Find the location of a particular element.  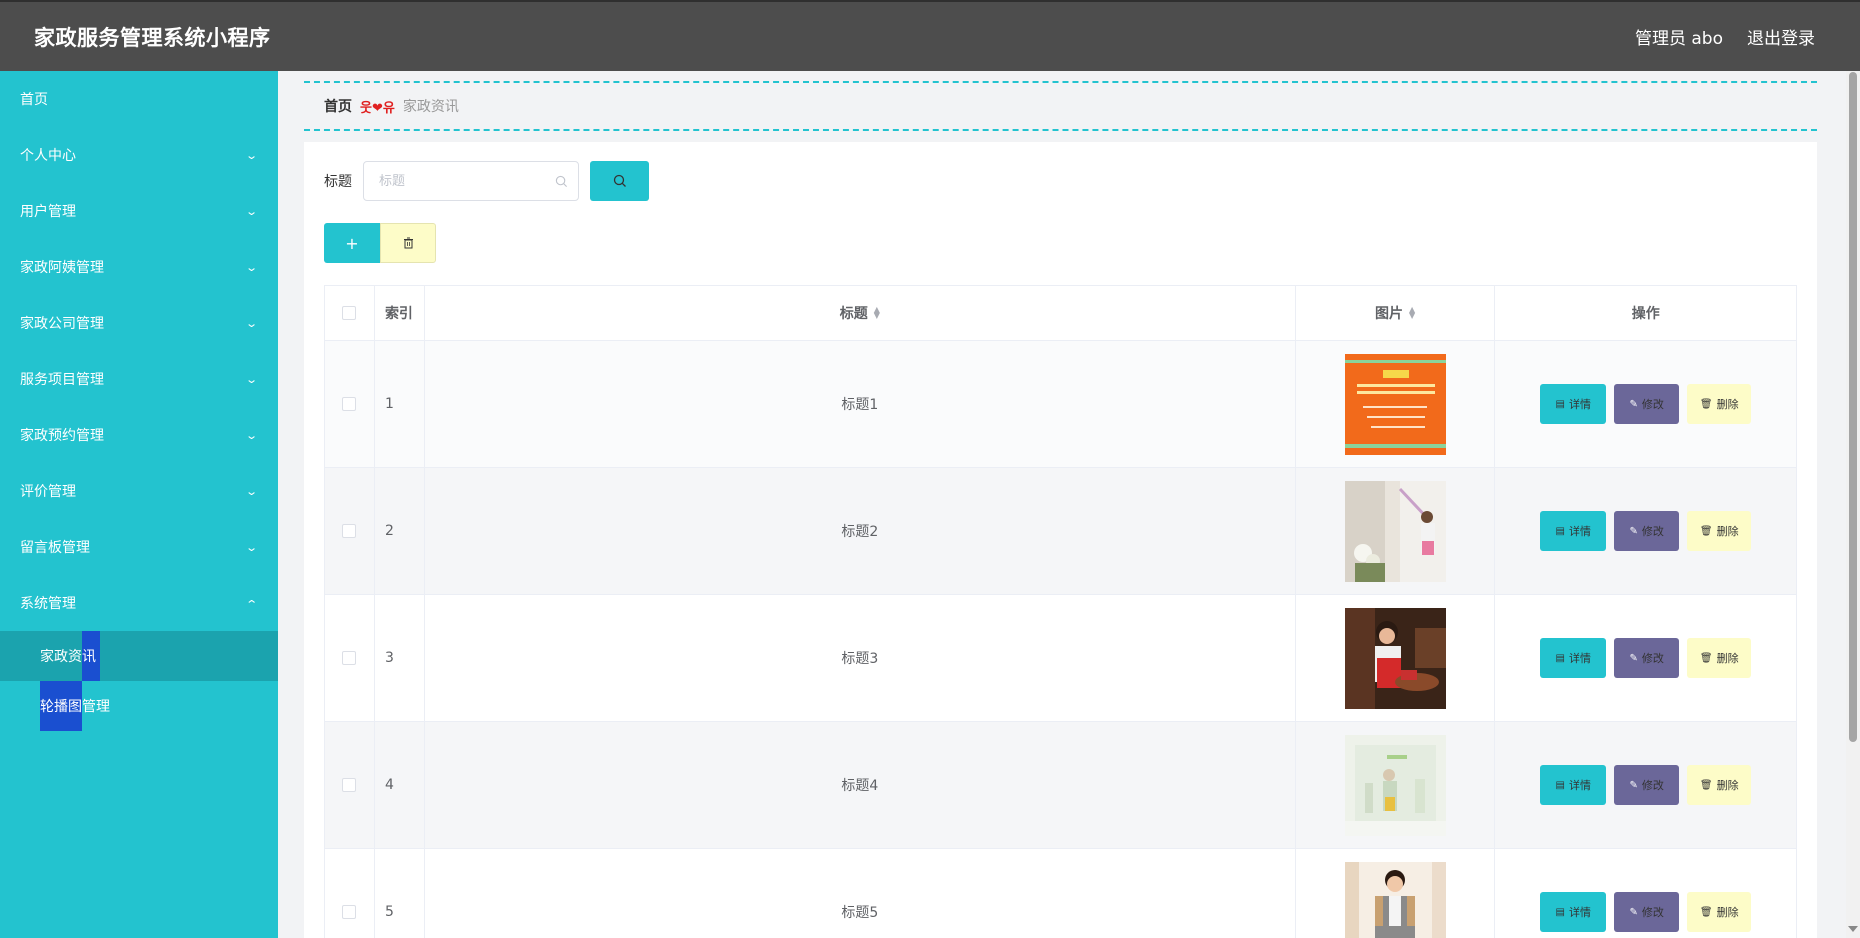

sidebar-item-user-management: 用户管理 ⌄ is located at coordinates (139, 211).